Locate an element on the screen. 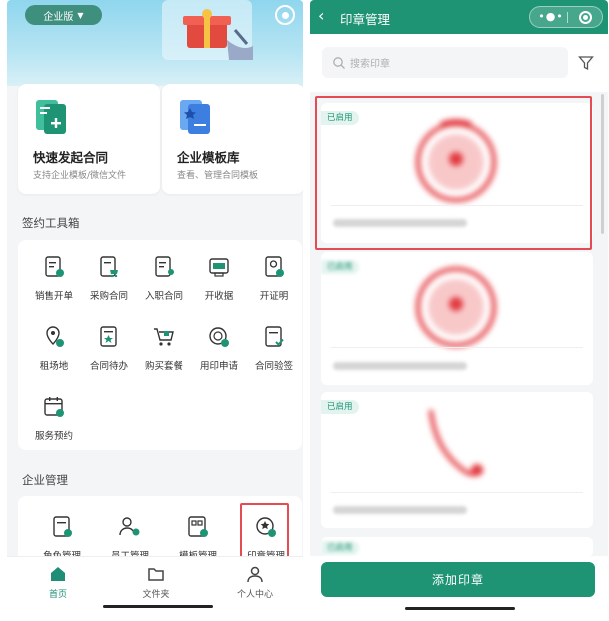 This screenshot has height=621, width=609. tab-label: 个人中心 is located at coordinates (254, 595).